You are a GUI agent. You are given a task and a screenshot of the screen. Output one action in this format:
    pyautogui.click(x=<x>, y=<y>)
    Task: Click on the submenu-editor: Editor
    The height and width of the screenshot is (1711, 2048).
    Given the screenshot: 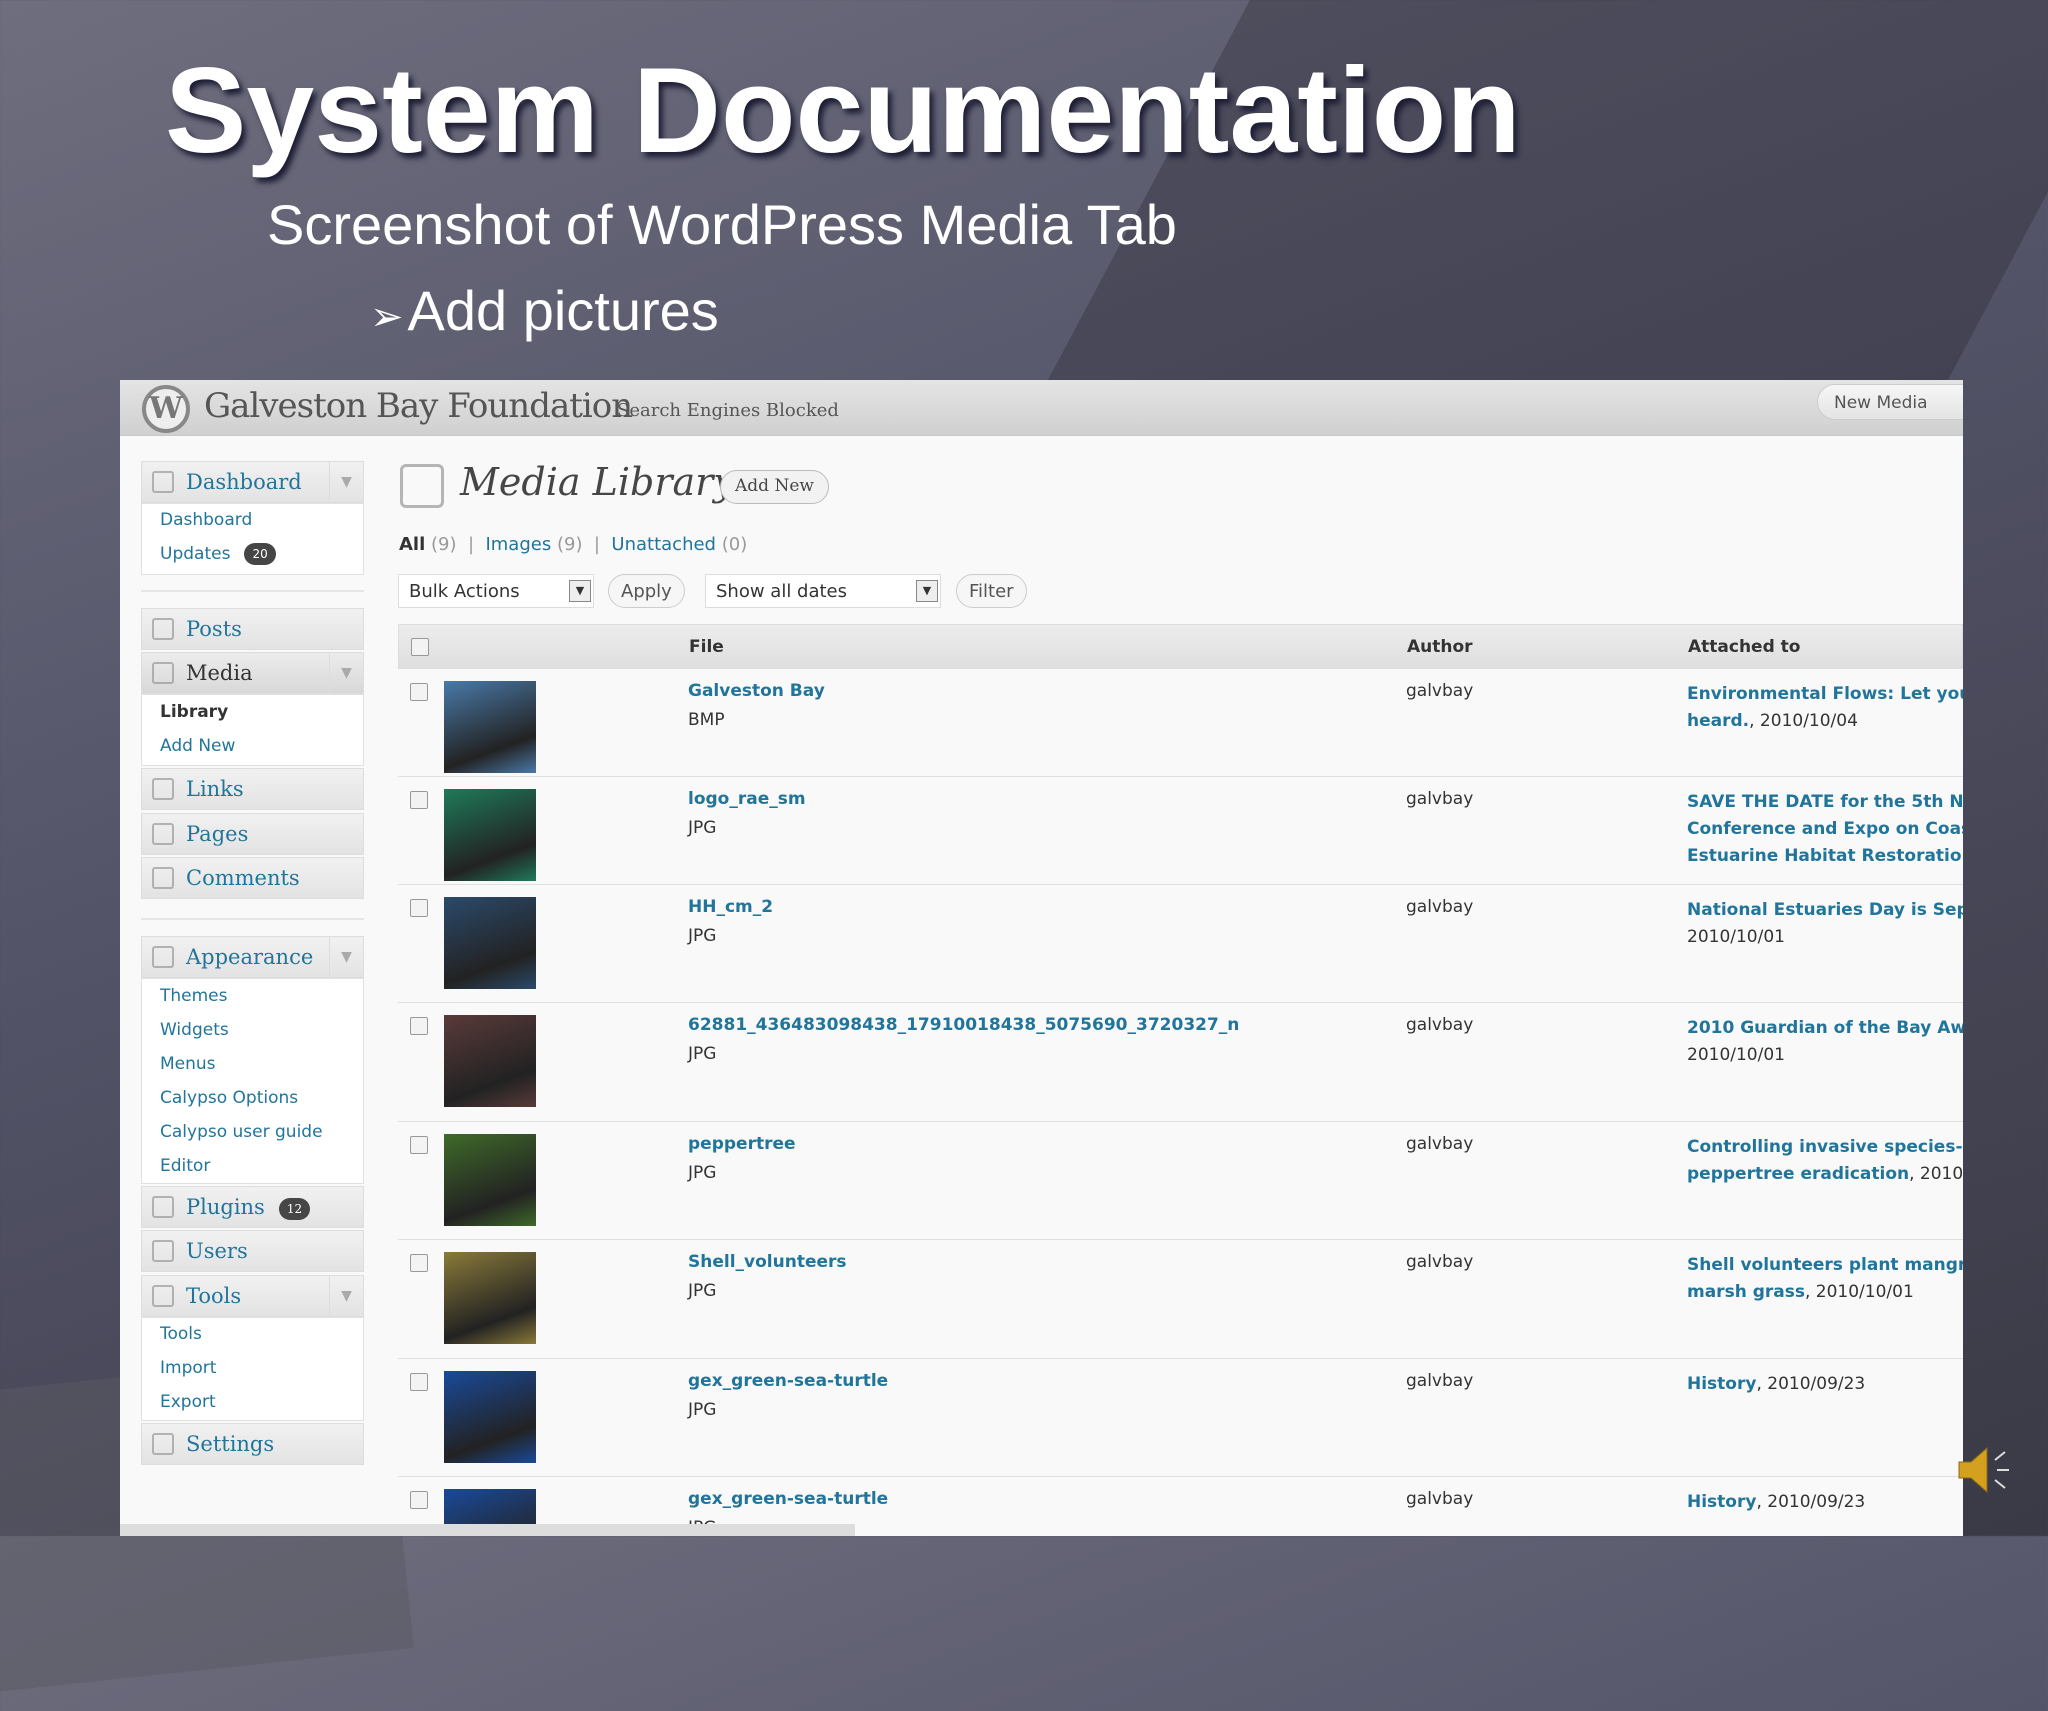 What is the action you would take?
    pyautogui.click(x=185, y=1166)
    